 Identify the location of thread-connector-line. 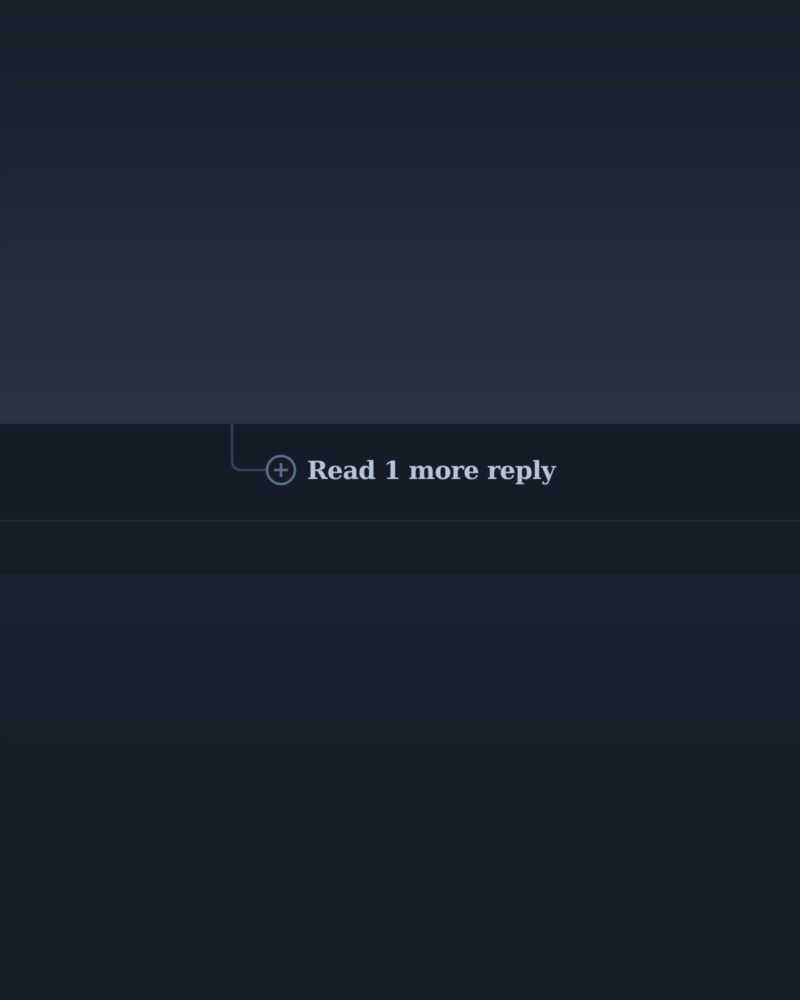
(248, 448).